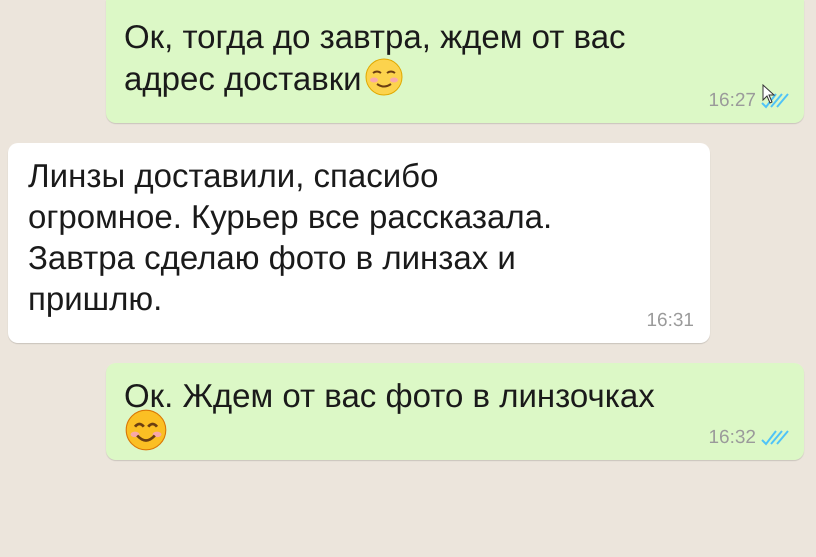 This screenshot has width=816, height=557. What do you see at coordinates (670, 320) in the screenshot?
I see `message-time: 16:31` at bounding box center [670, 320].